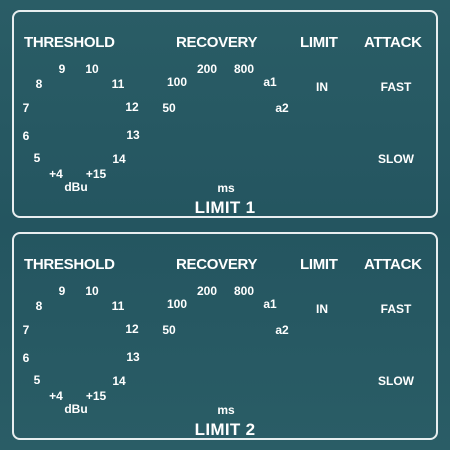  Describe the element at coordinates (225, 429) in the screenshot. I see `limit-2-title: LIMIT 2` at that location.